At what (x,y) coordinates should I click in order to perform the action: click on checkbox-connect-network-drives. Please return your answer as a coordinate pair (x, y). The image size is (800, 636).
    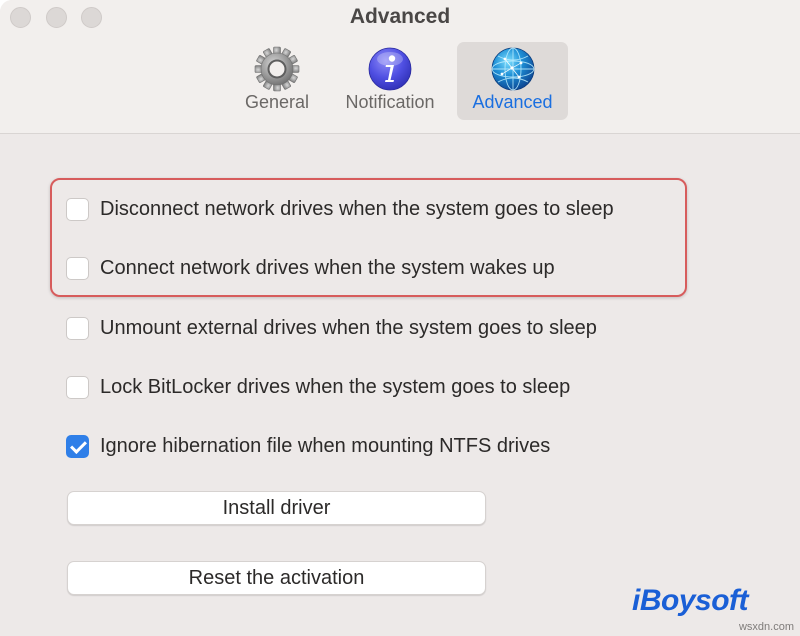
    Looking at the image, I should click on (77, 268).